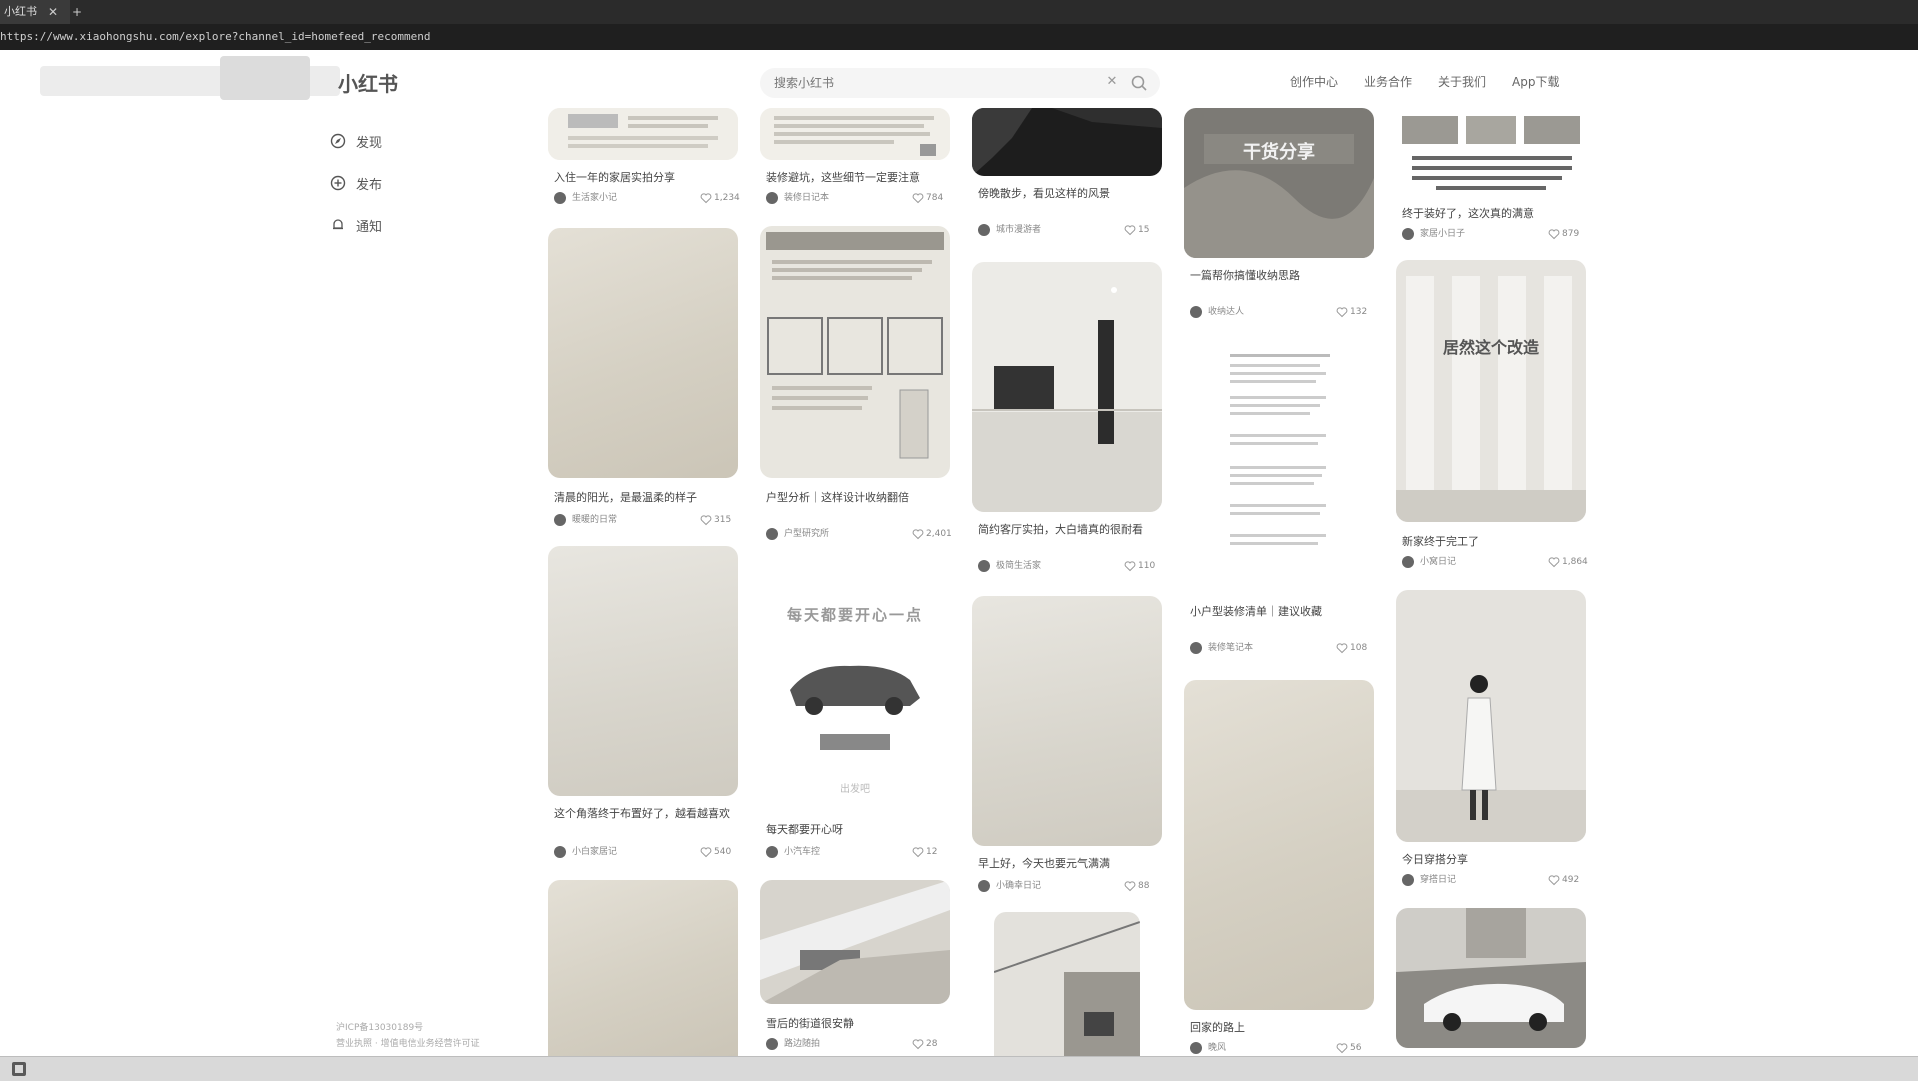 The image size is (1918, 1081). I want to click on note-author: 晚风, so click(1268, 1048).